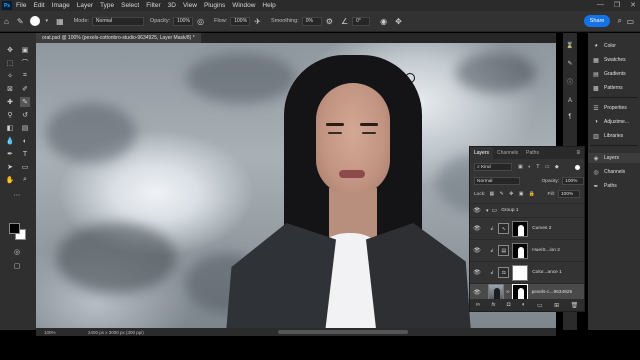 This screenshot has height=360, width=640. I want to click on chevron-down-icon: ▾, so click(47, 21).